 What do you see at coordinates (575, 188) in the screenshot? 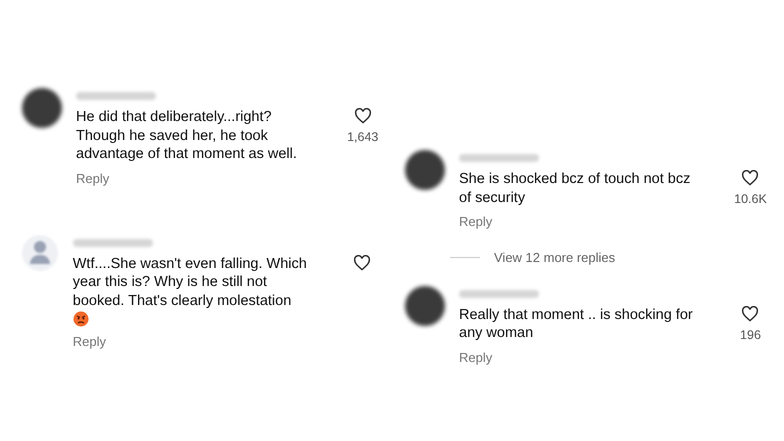
I see `comment-text: She is shocked bcz of touch not bcz of security` at bounding box center [575, 188].